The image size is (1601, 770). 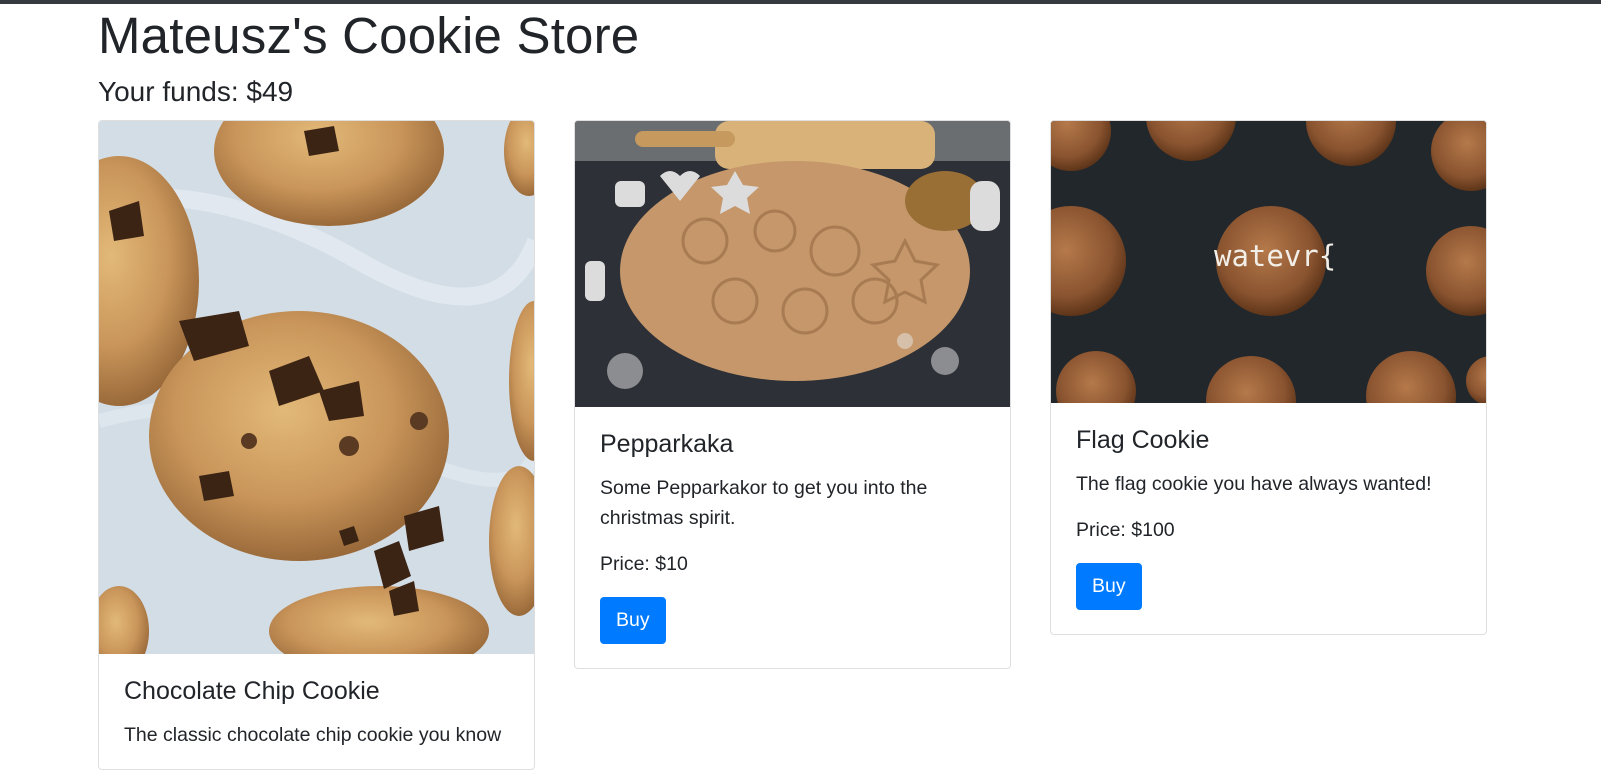 I want to click on product-title: Pepparkaka, so click(x=667, y=444).